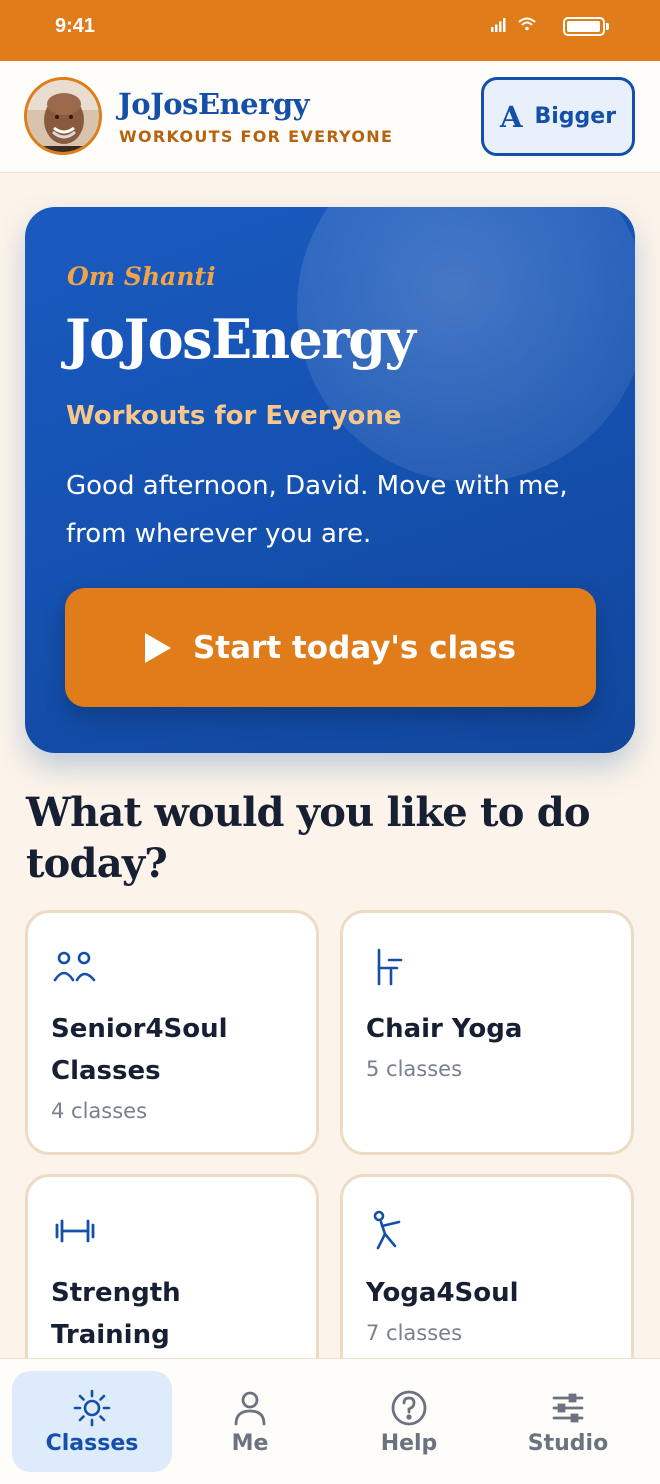  I want to click on category-card-chair-yoga: Chair Yoga 5 classes, so click(487, 1032).